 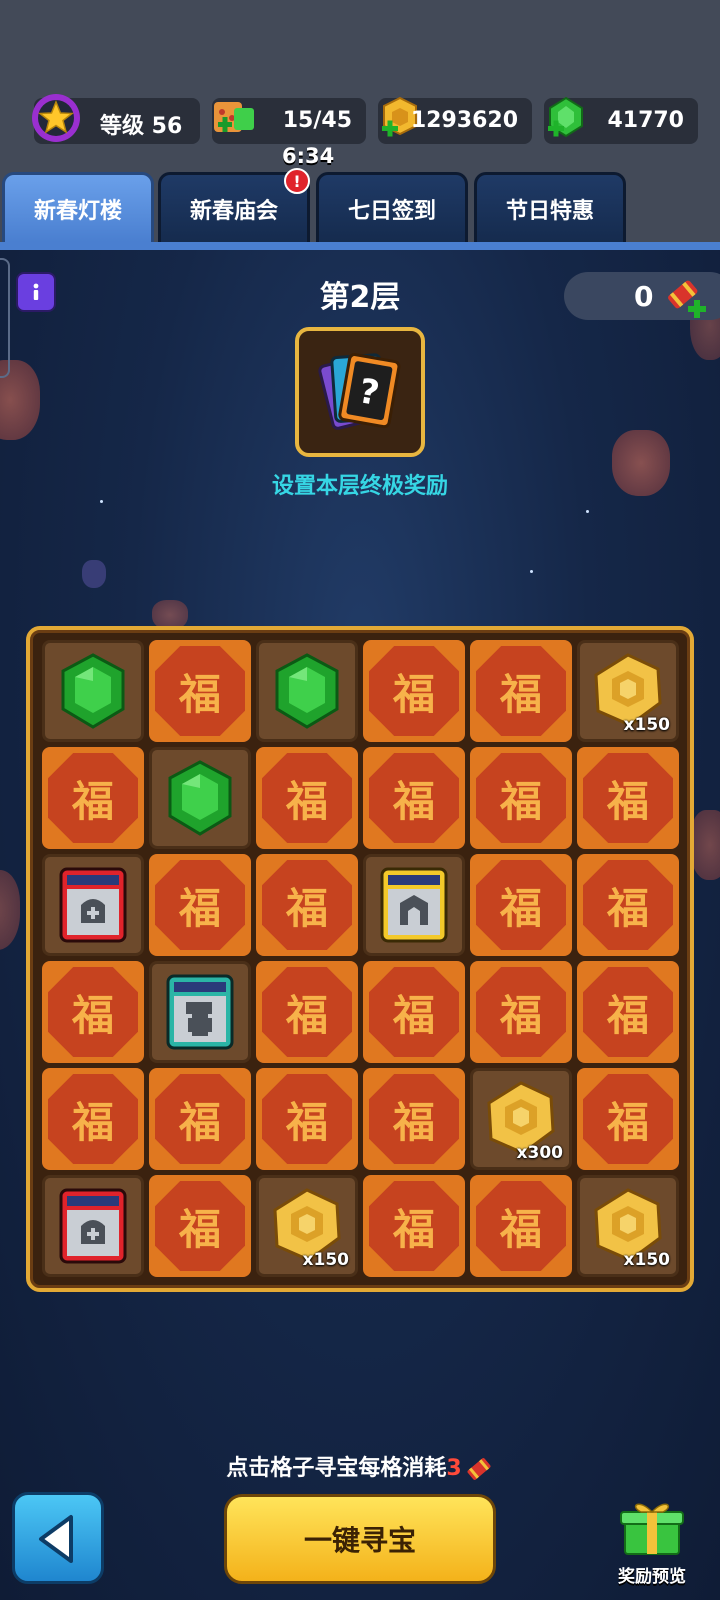 I want to click on set-reward-link: 设置本层终极奖励, so click(x=360, y=484).